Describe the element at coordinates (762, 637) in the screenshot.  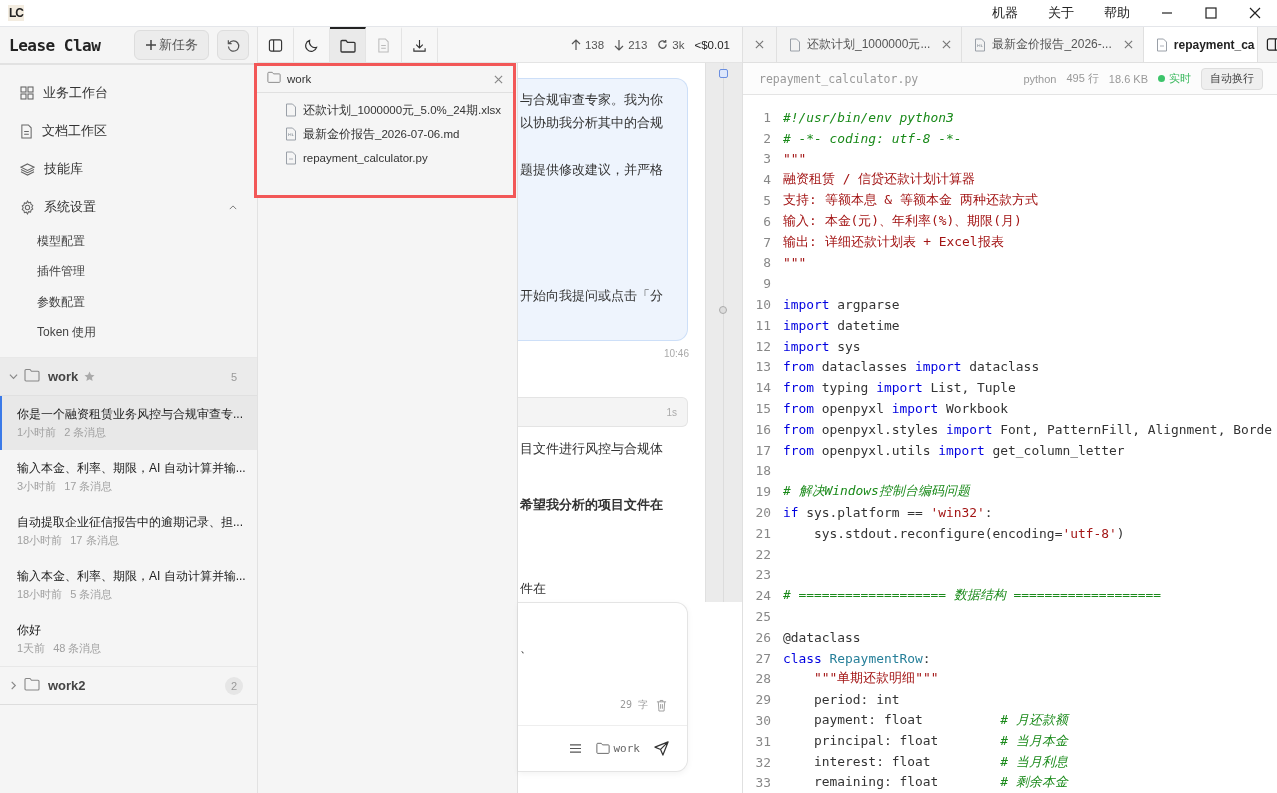
I see `line-number: 26` at that location.